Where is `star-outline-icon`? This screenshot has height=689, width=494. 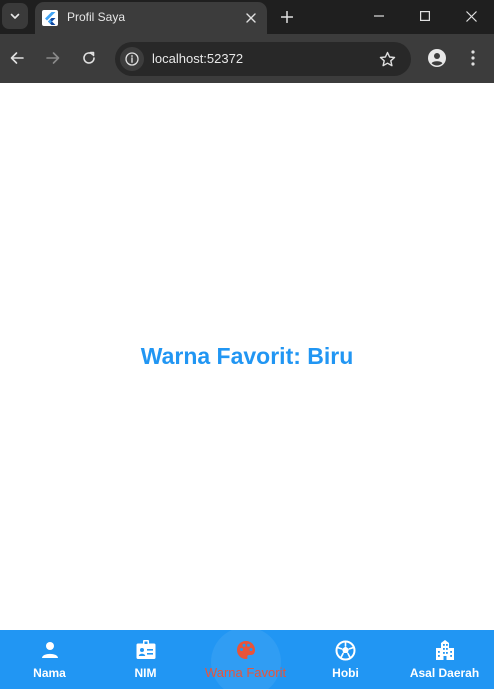
star-outline-icon is located at coordinates (387, 58).